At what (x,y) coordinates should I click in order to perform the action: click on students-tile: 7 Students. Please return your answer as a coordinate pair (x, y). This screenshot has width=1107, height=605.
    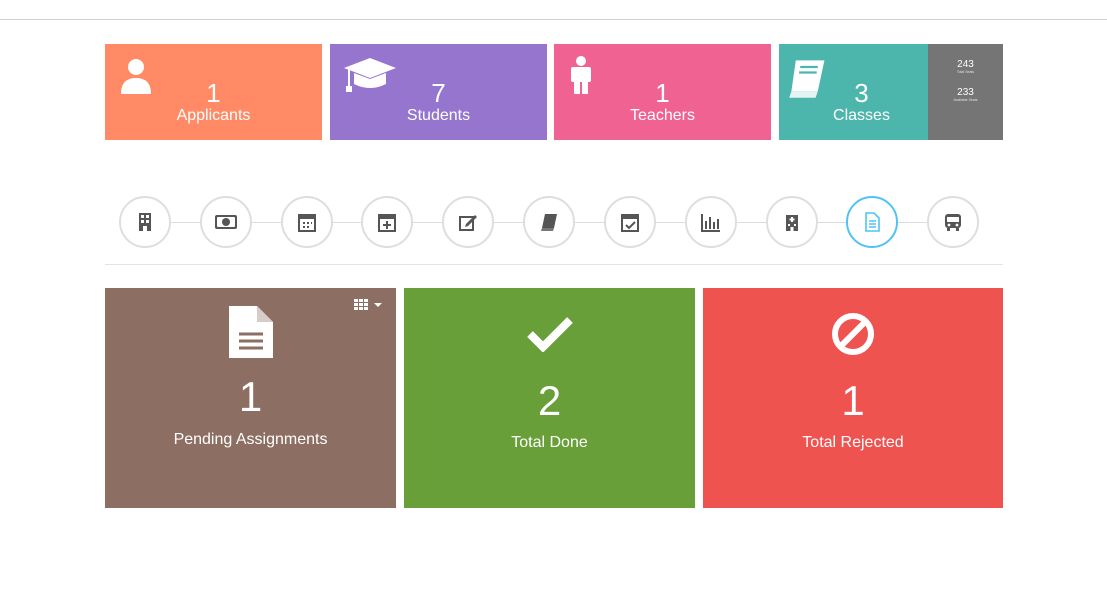
    Looking at the image, I should click on (438, 92).